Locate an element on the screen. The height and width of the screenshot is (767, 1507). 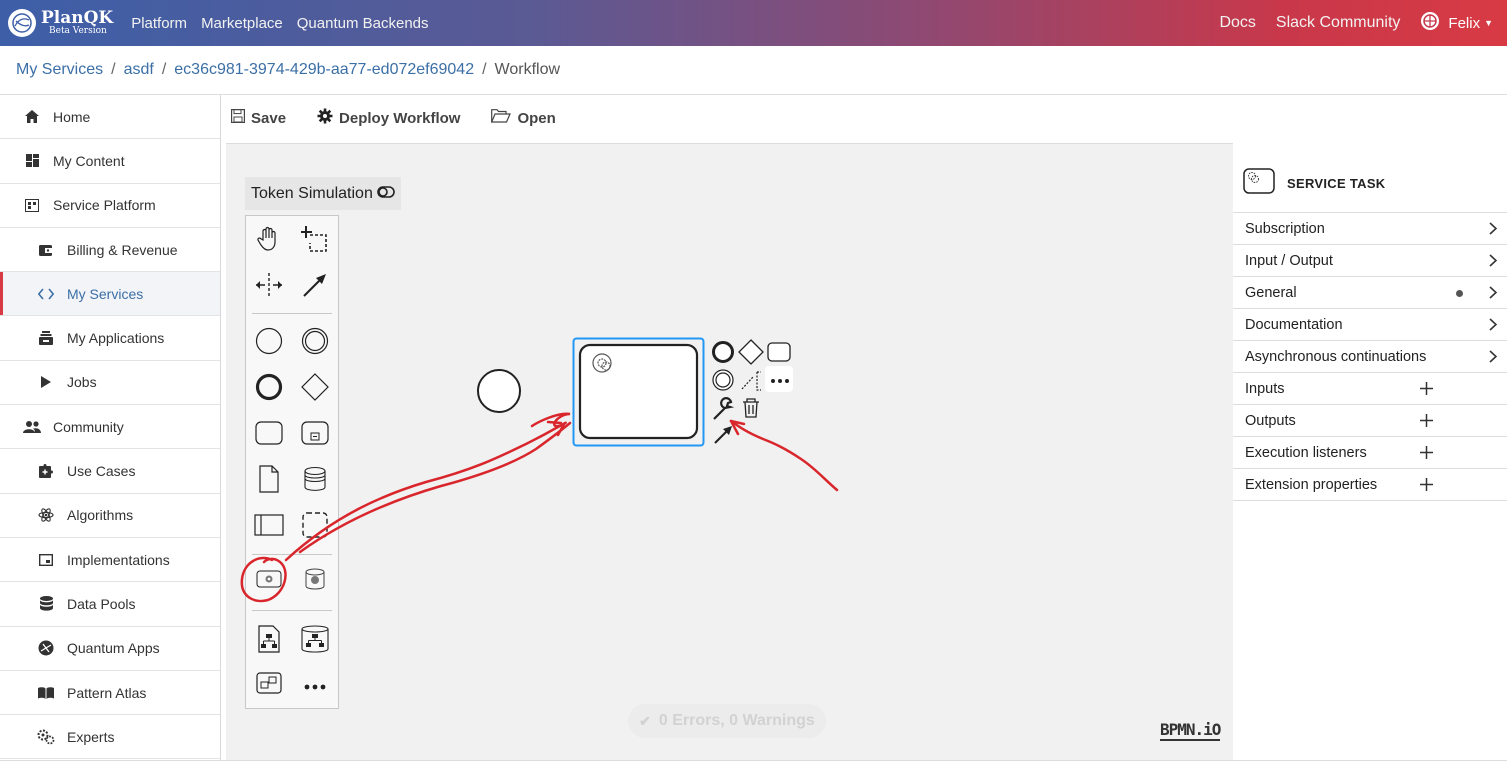
sidebar-item-service-platform: Service Platform is located at coordinates (110, 206).